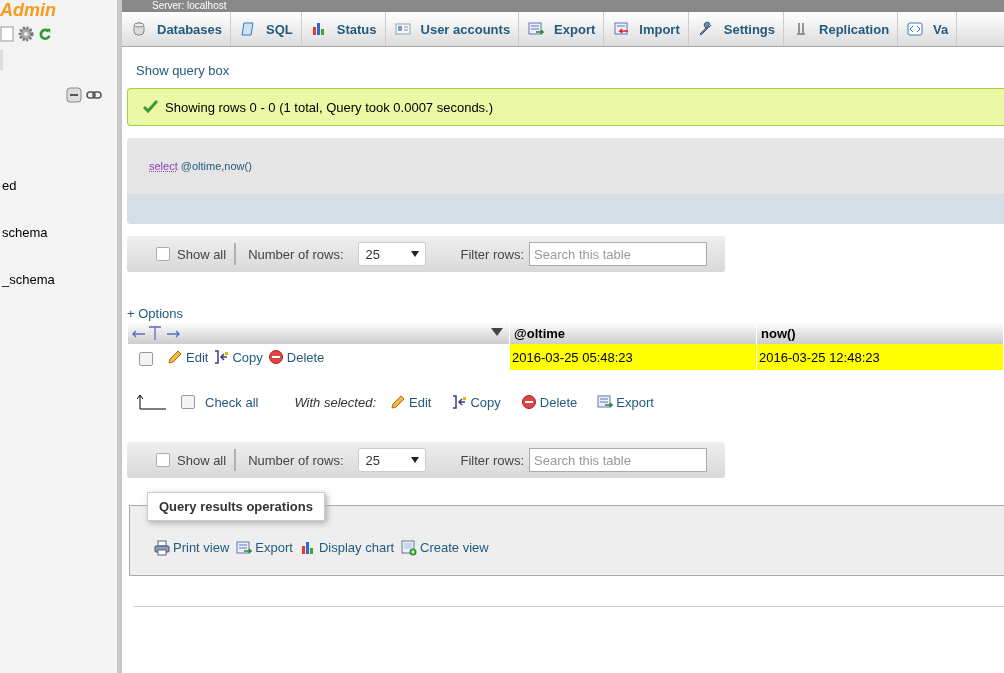 Image resolution: width=1004 pixels, height=673 pixels. Describe the element at coordinates (28, 10) in the screenshot. I see `logo-text: Admin` at that location.